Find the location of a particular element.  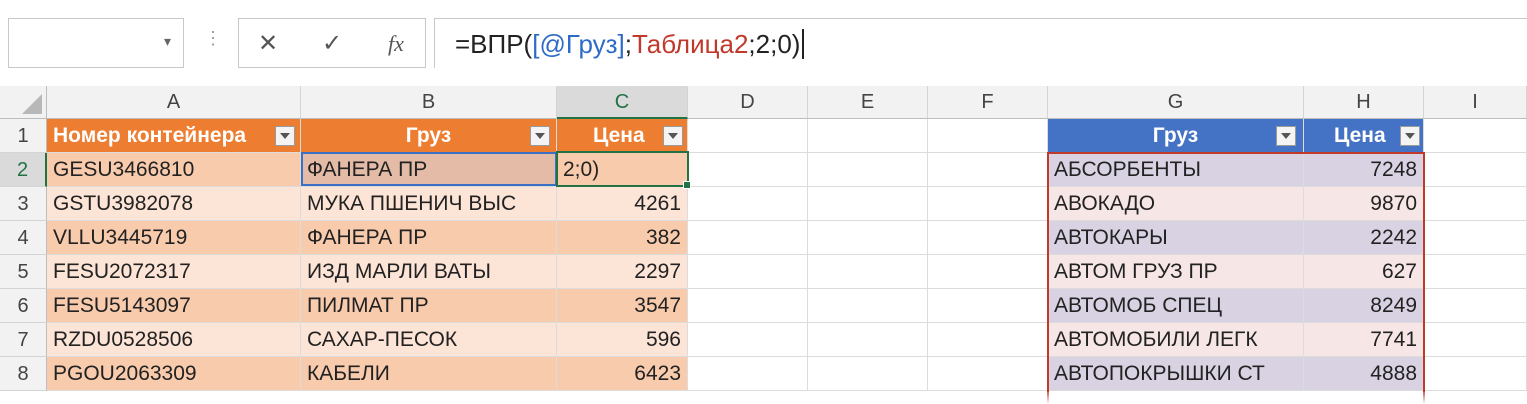

row-header-6: 6 is located at coordinates (23, 306).